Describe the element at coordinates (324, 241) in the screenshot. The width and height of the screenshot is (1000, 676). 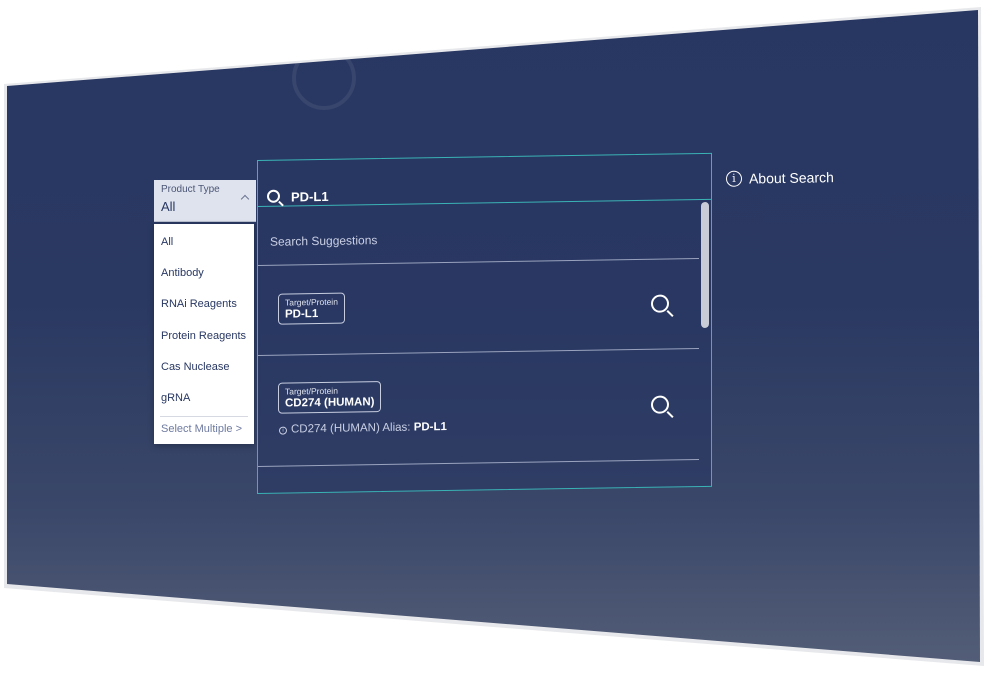
I see `search-suggestions-heading: Search Suggestions` at that location.